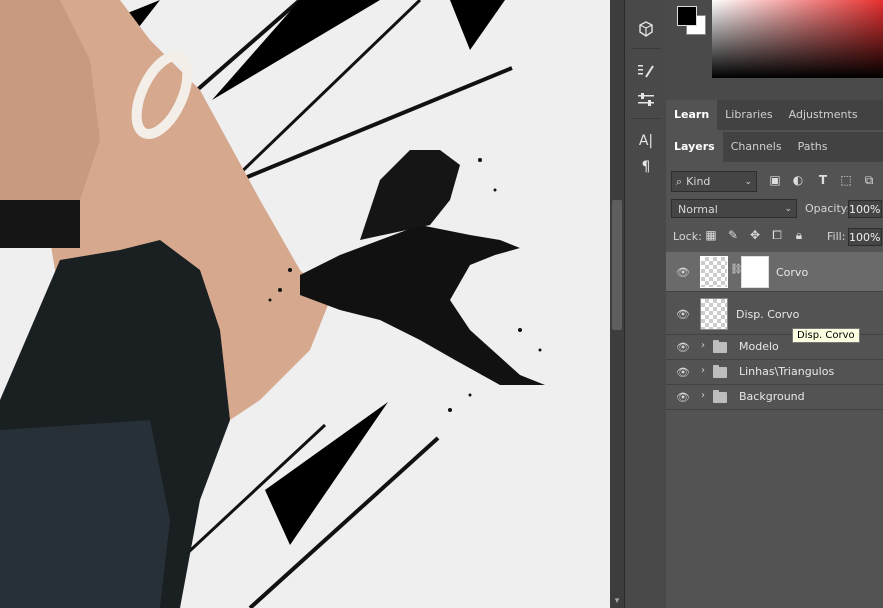 The height and width of the screenshot is (608, 883). Describe the element at coordinates (646, 141) in the screenshot. I see `character-icon: A|` at that location.